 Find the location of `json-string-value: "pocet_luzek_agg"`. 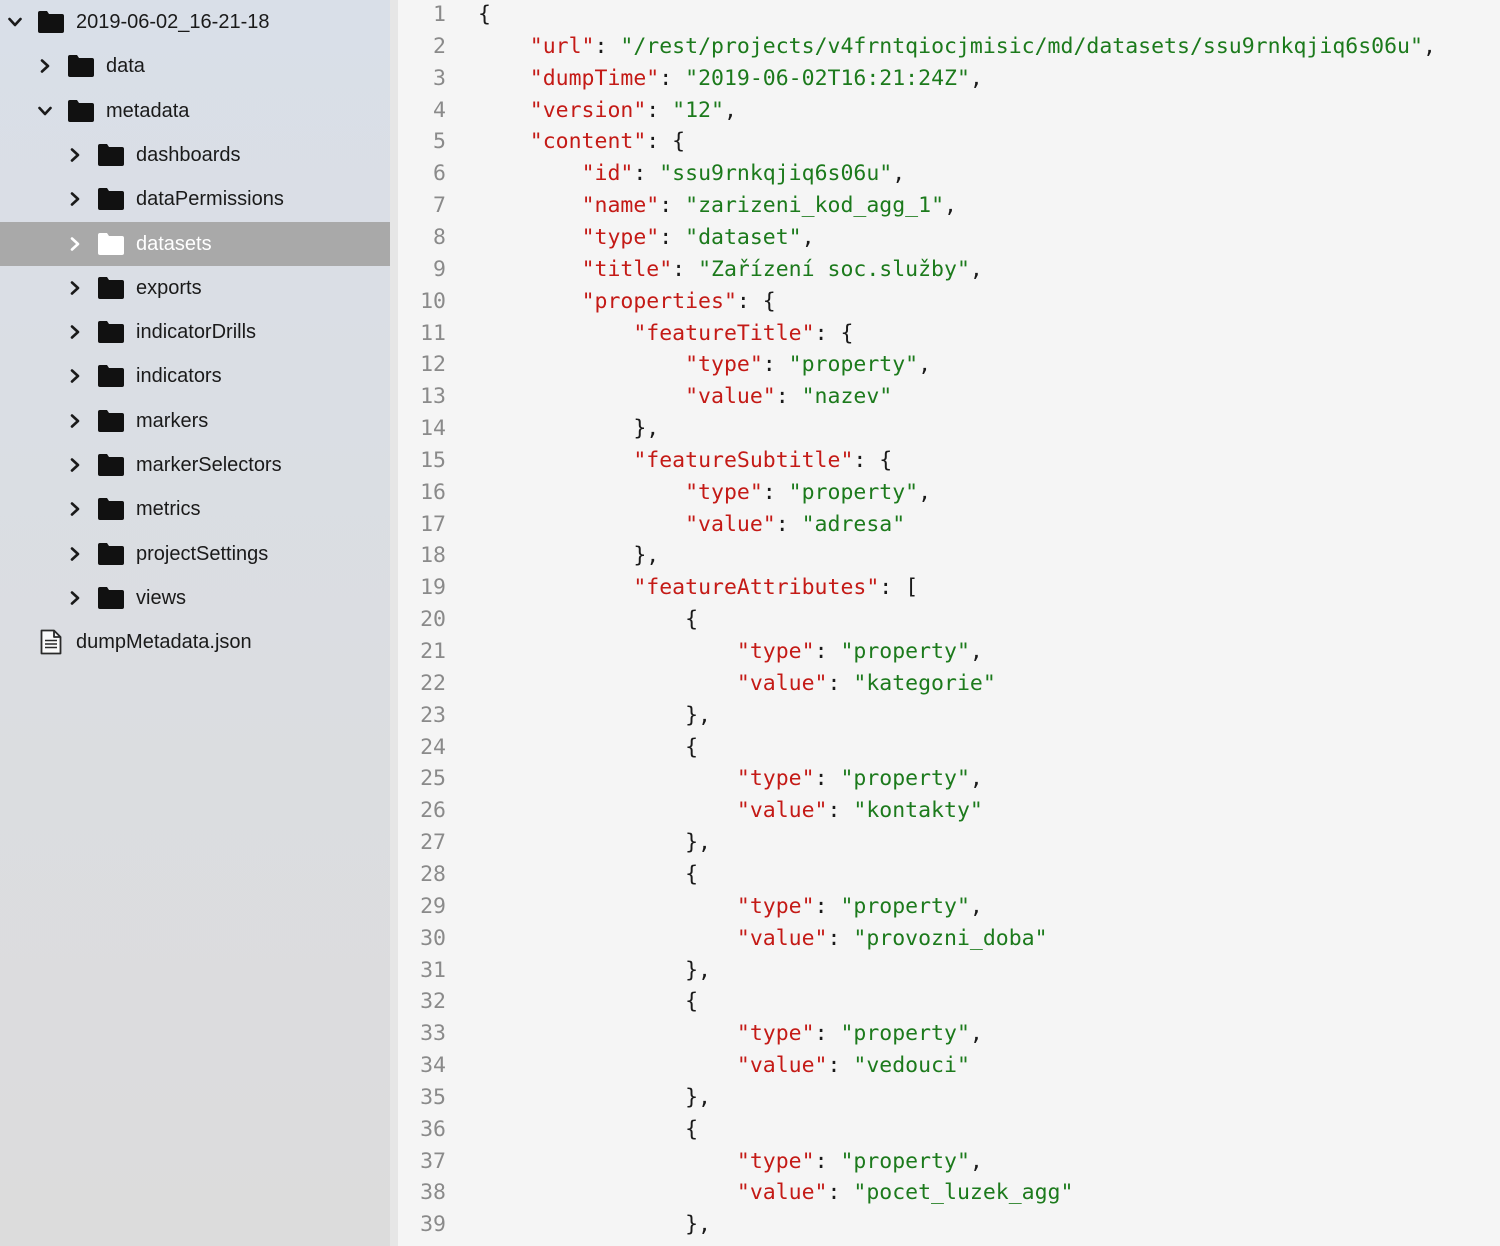

json-string-value: "pocet_luzek_agg" is located at coordinates (963, 1192).